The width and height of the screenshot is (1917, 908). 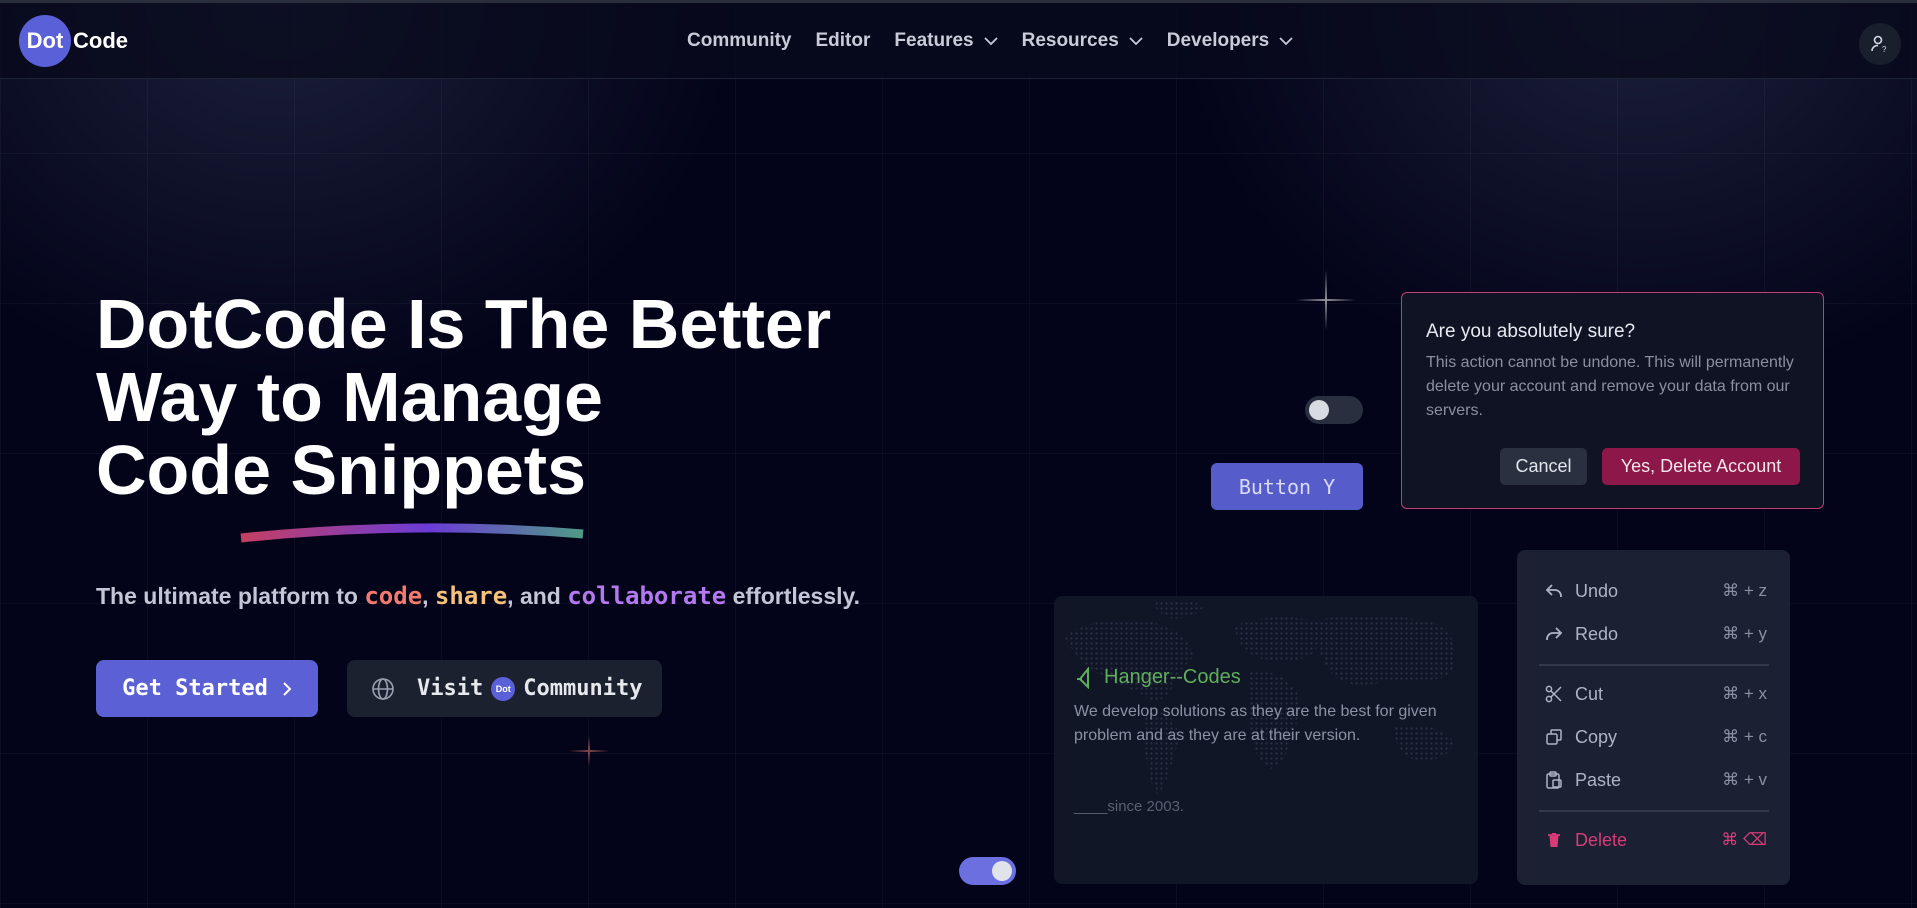 I want to click on nav-label: Community, so click(x=739, y=40).